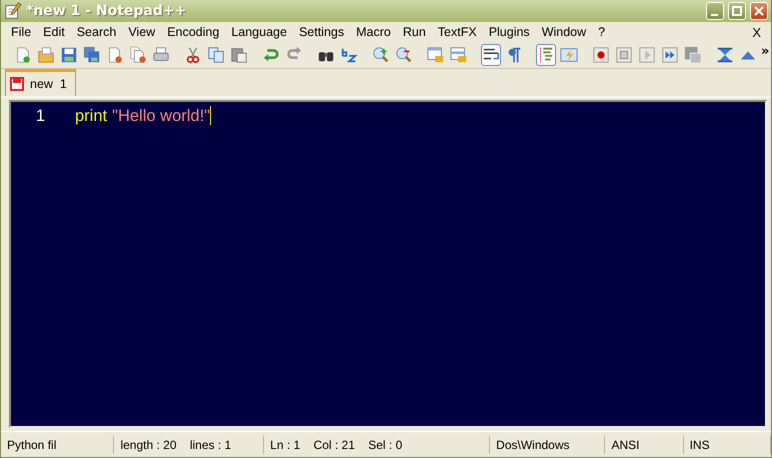  What do you see at coordinates (381, 55) in the screenshot?
I see `zoom-in-icon` at bounding box center [381, 55].